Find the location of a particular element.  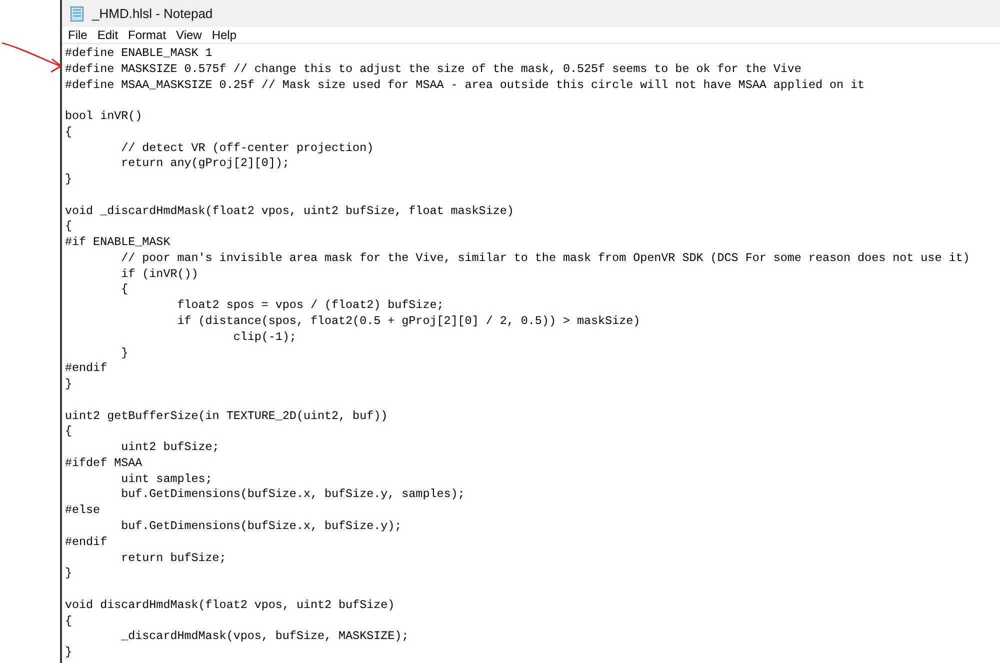

code-line: void discardHmdMask(float2 vpos, uint2 bufSize) is located at coordinates (230, 606).